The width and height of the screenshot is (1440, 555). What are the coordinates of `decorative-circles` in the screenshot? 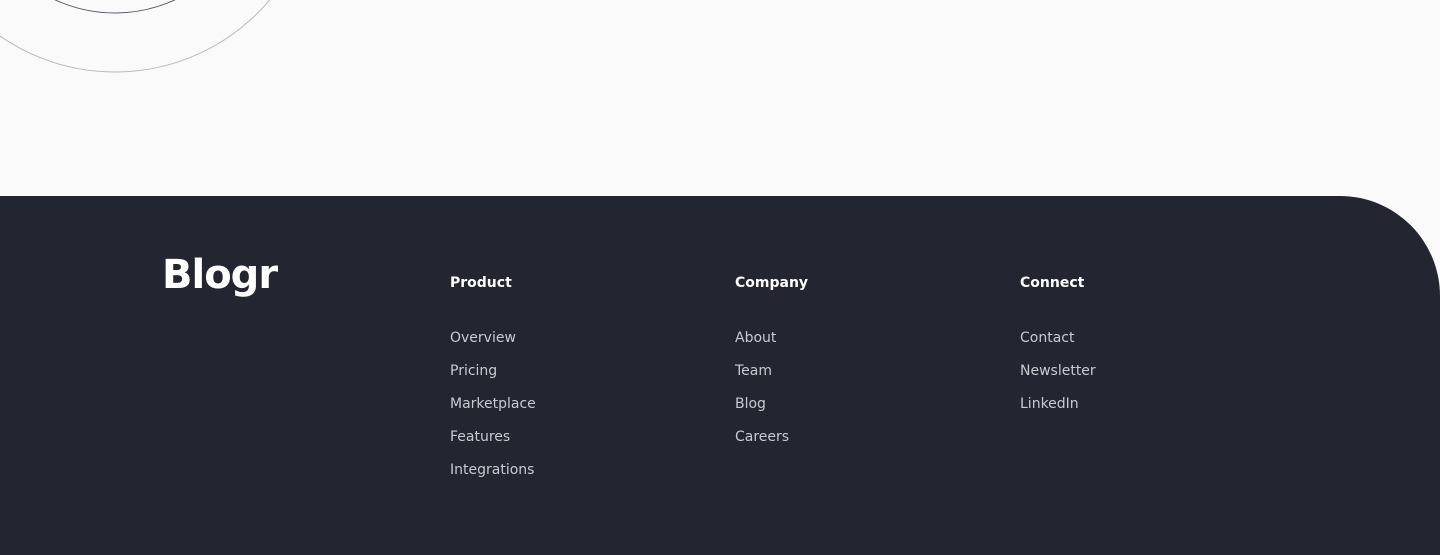 It's located at (135, 36).